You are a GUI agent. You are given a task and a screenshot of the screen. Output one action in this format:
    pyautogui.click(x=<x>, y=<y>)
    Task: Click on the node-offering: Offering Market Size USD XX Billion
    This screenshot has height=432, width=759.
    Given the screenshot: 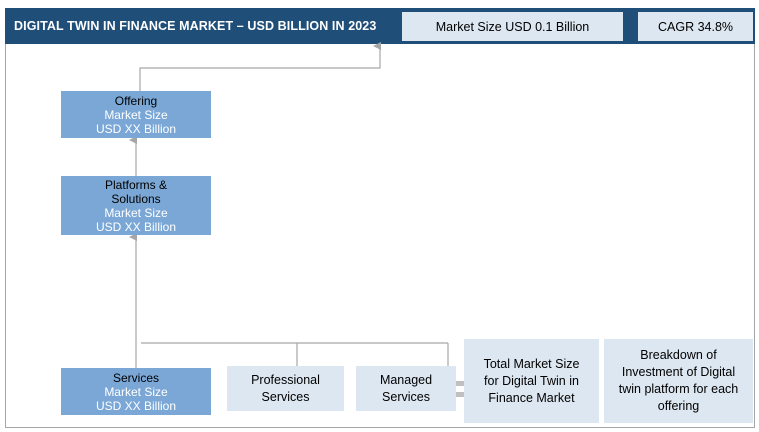 What is the action you would take?
    pyautogui.click(x=136, y=114)
    